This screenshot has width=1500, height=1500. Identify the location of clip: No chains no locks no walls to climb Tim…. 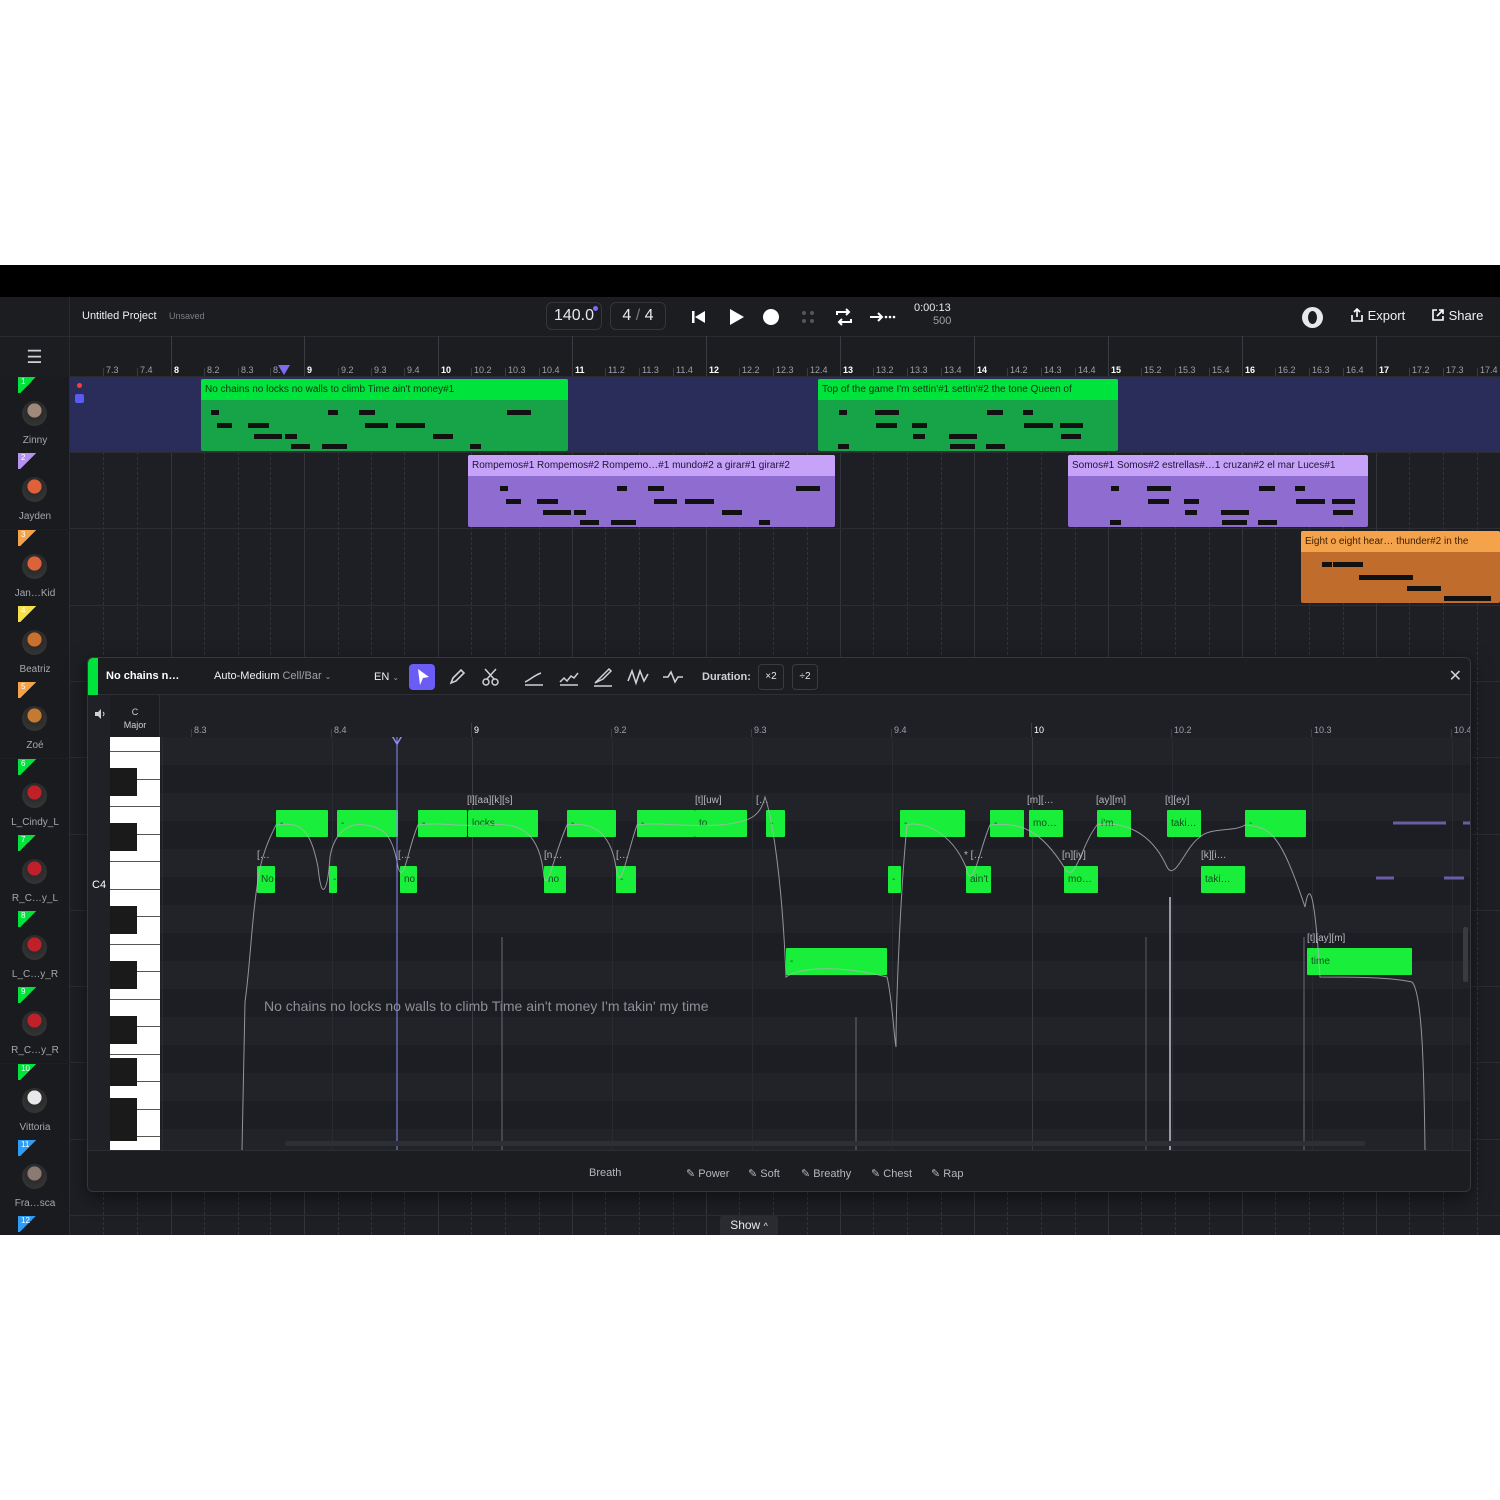
(384, 415).